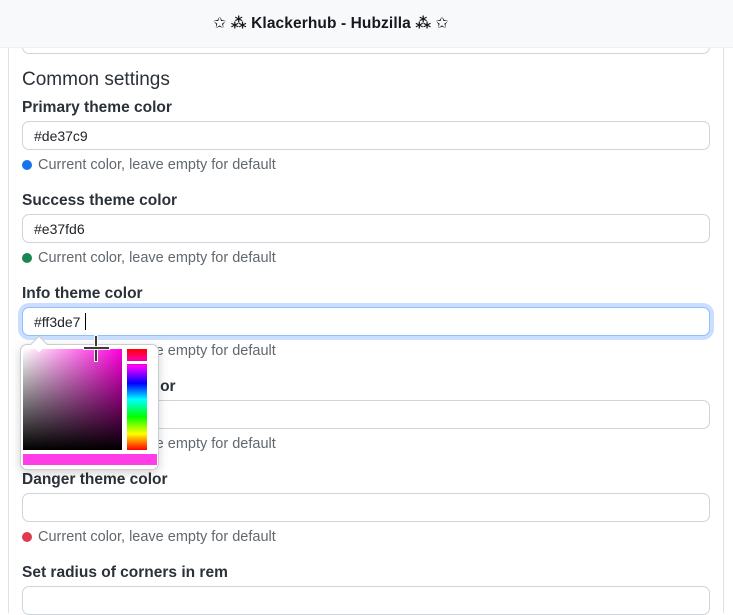 This screenshot has height=615, width=733. What do you see at coordinates (85, 321) in the screenshot?
I see `text-caret` at bounding box center [85, 321].